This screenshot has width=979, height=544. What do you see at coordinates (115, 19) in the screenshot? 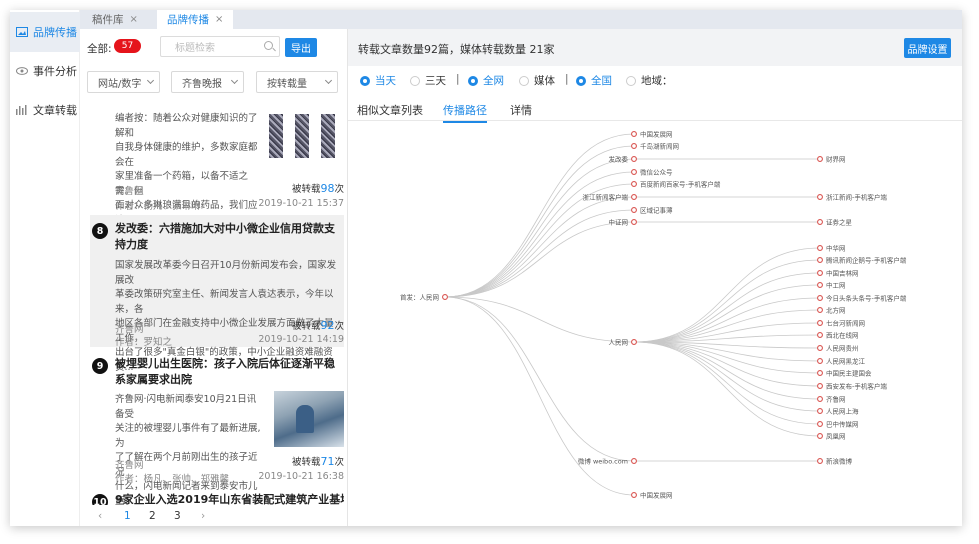
I see `tab-manuscripts: 稿件库 ×` at bounding box center [115, 19].